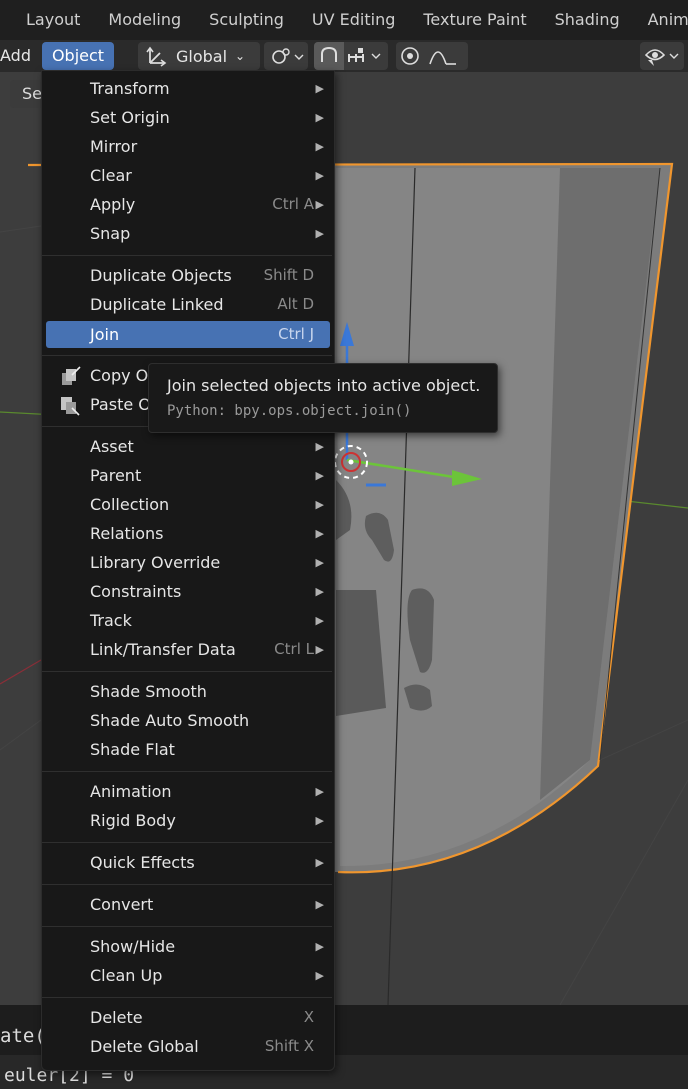 Image resolution: width=688 pixels, height=1089 pixels. Describe the element at coordinates (188, 620) in the screenshot. I see `menu-item-track: Track ▶` at that location.